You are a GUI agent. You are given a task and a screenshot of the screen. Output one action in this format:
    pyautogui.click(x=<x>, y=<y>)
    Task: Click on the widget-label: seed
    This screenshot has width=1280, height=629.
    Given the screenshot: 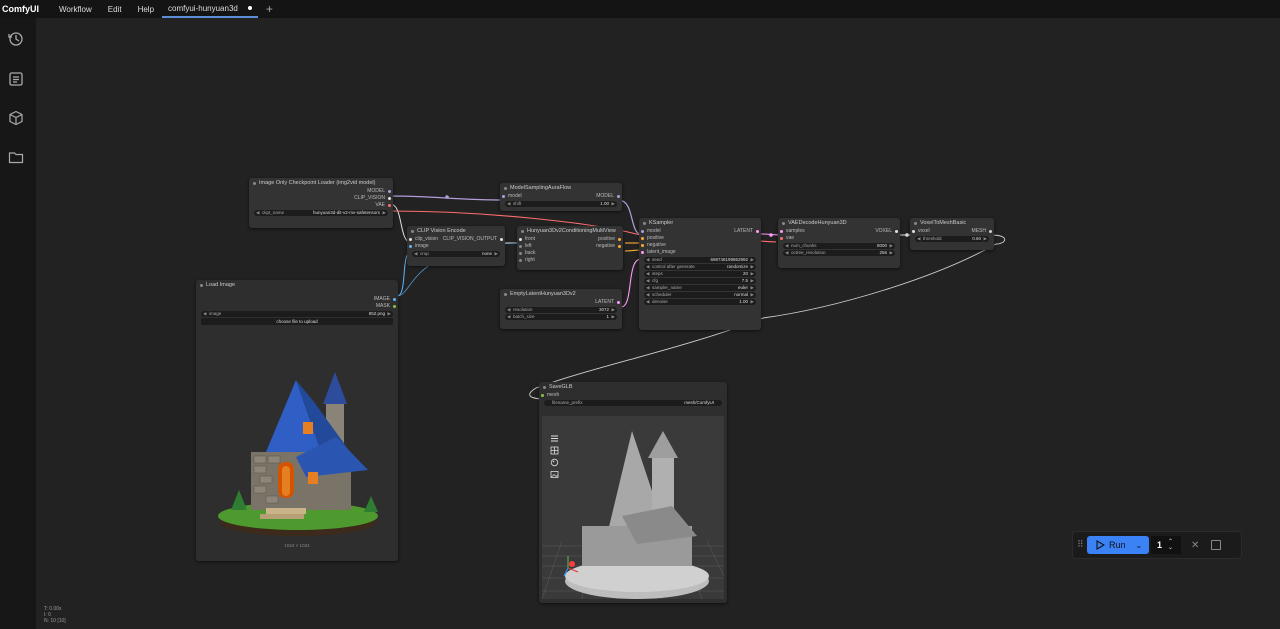 What is the action you would take?
    pyautogui.click(x=657, y=259)
    